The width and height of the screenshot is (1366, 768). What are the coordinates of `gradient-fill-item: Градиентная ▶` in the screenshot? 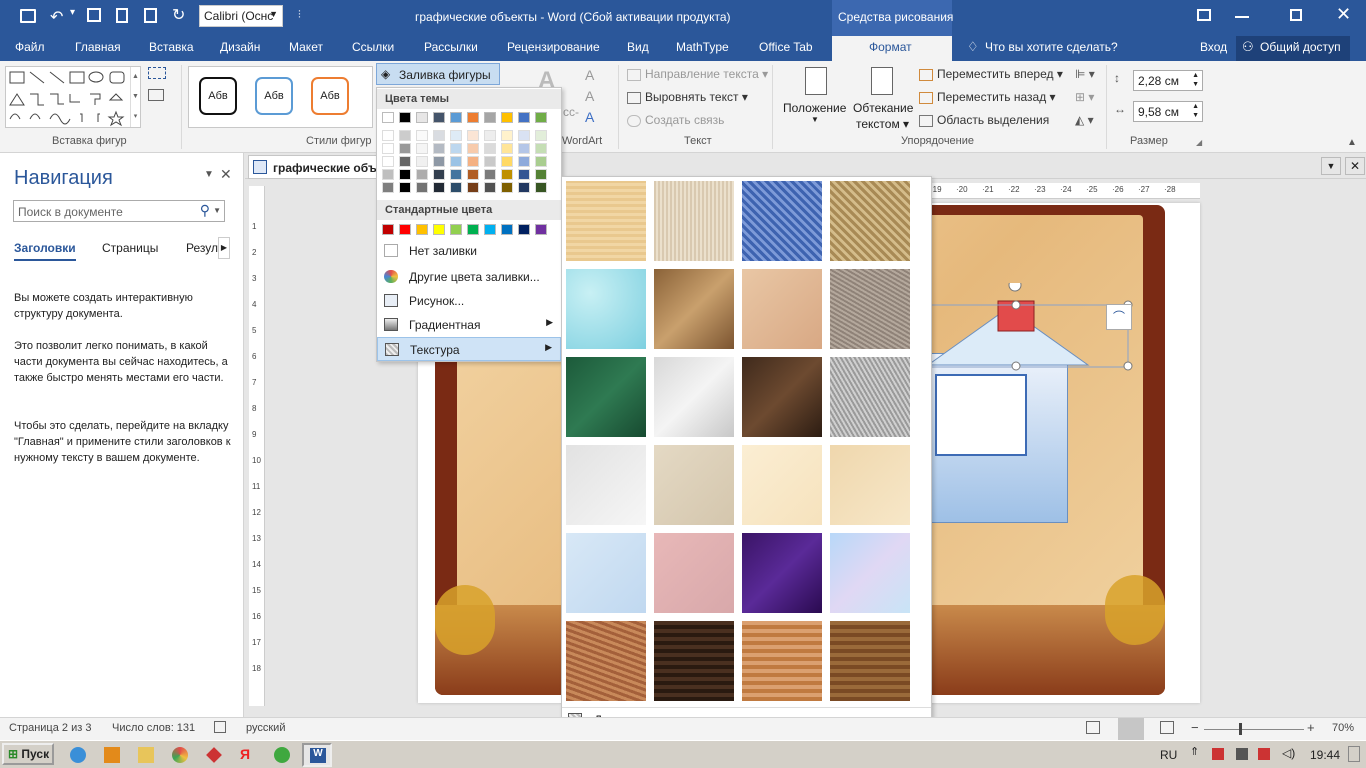 It's located at (469, 325).